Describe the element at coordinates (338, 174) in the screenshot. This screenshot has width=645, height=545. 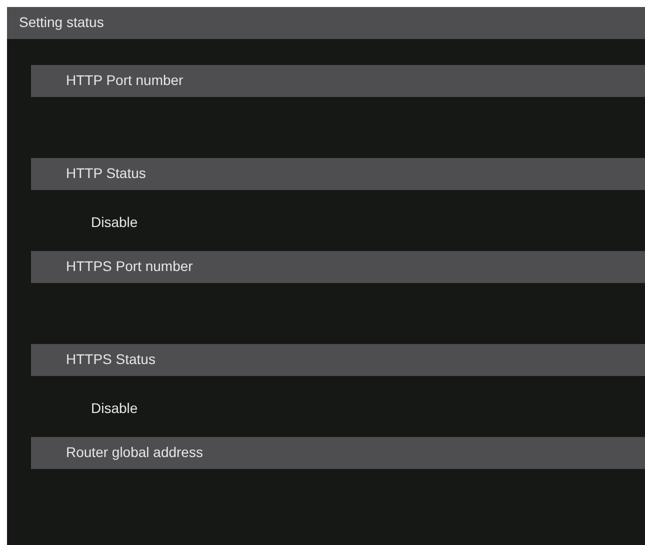
I see `section-heading: HTTP Status` at that location.